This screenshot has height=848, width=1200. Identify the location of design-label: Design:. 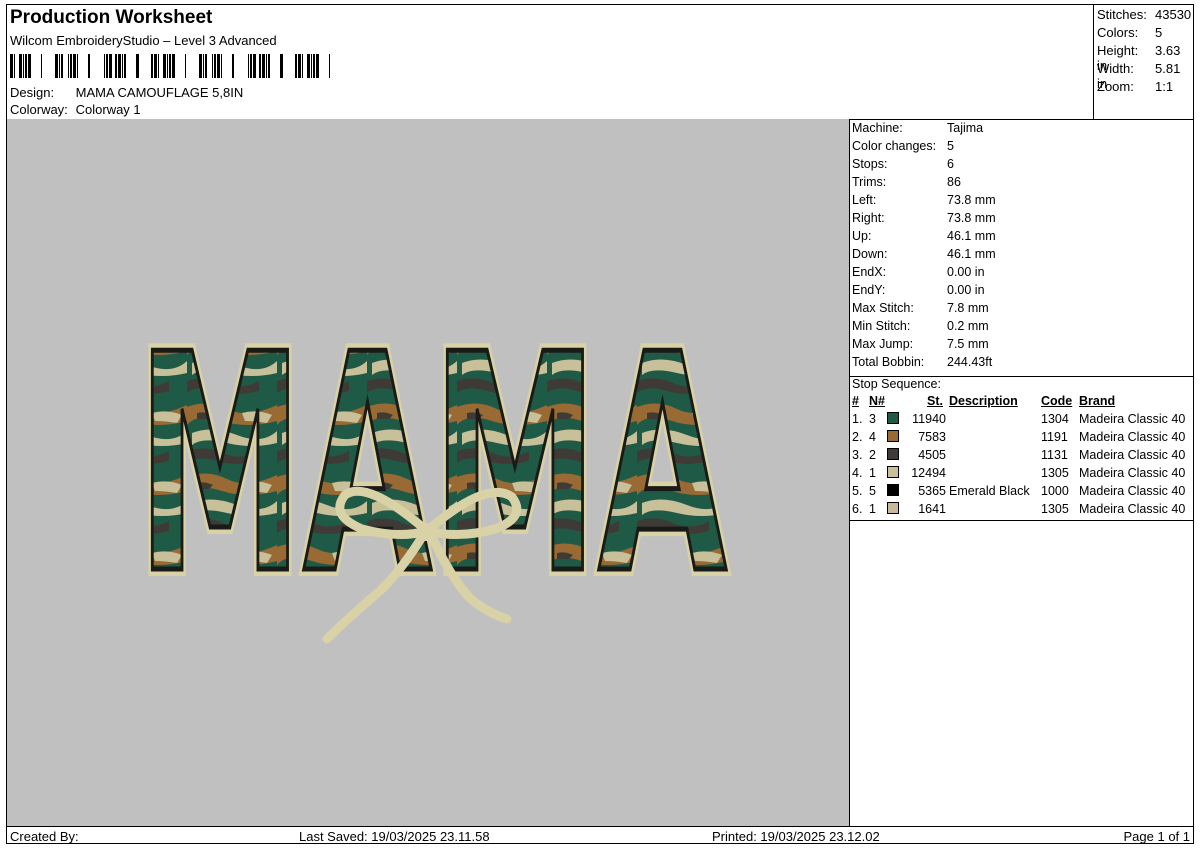
(32, 92).